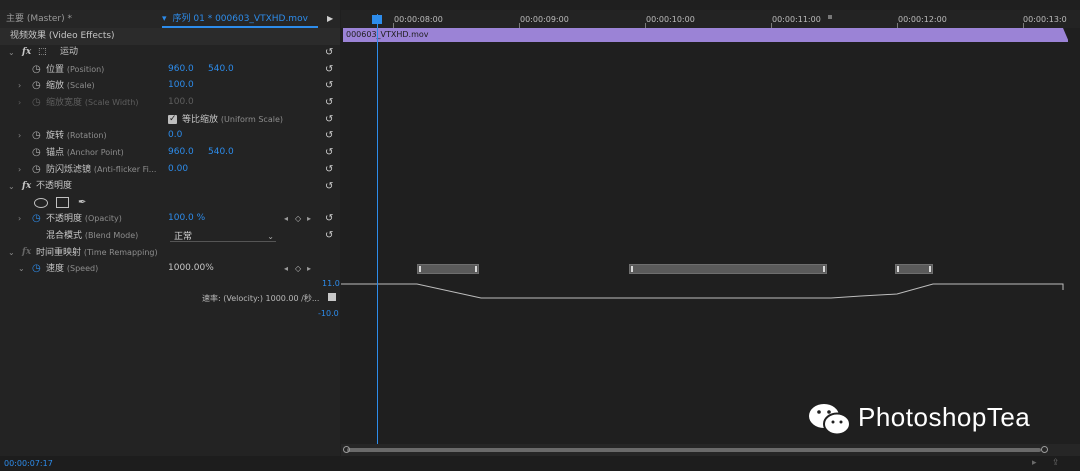 The width and height of the screenshot is (1080, 471). Describe the element at coordinates (710, 291) in the screenshot. I see `speed-graph` at that location.